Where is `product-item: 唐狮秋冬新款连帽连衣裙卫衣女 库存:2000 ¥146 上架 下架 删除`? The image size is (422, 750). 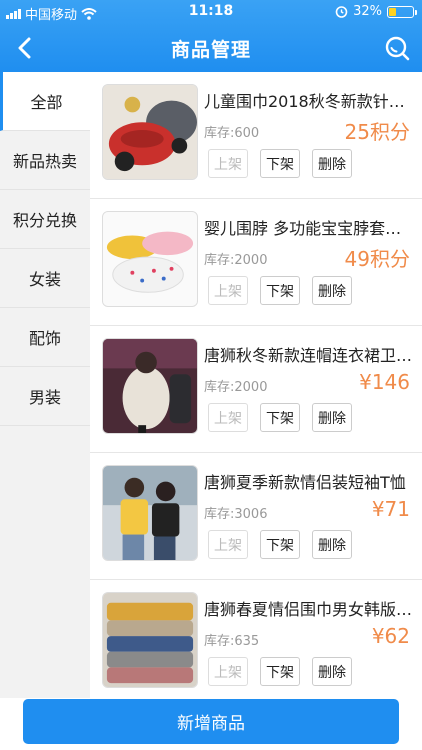 product-item: 唐狮秋冬新款连帽连衣裙卫衣女 库存:2000 ¥146 上架 下架 删除 is located at coordinates (256, 389).